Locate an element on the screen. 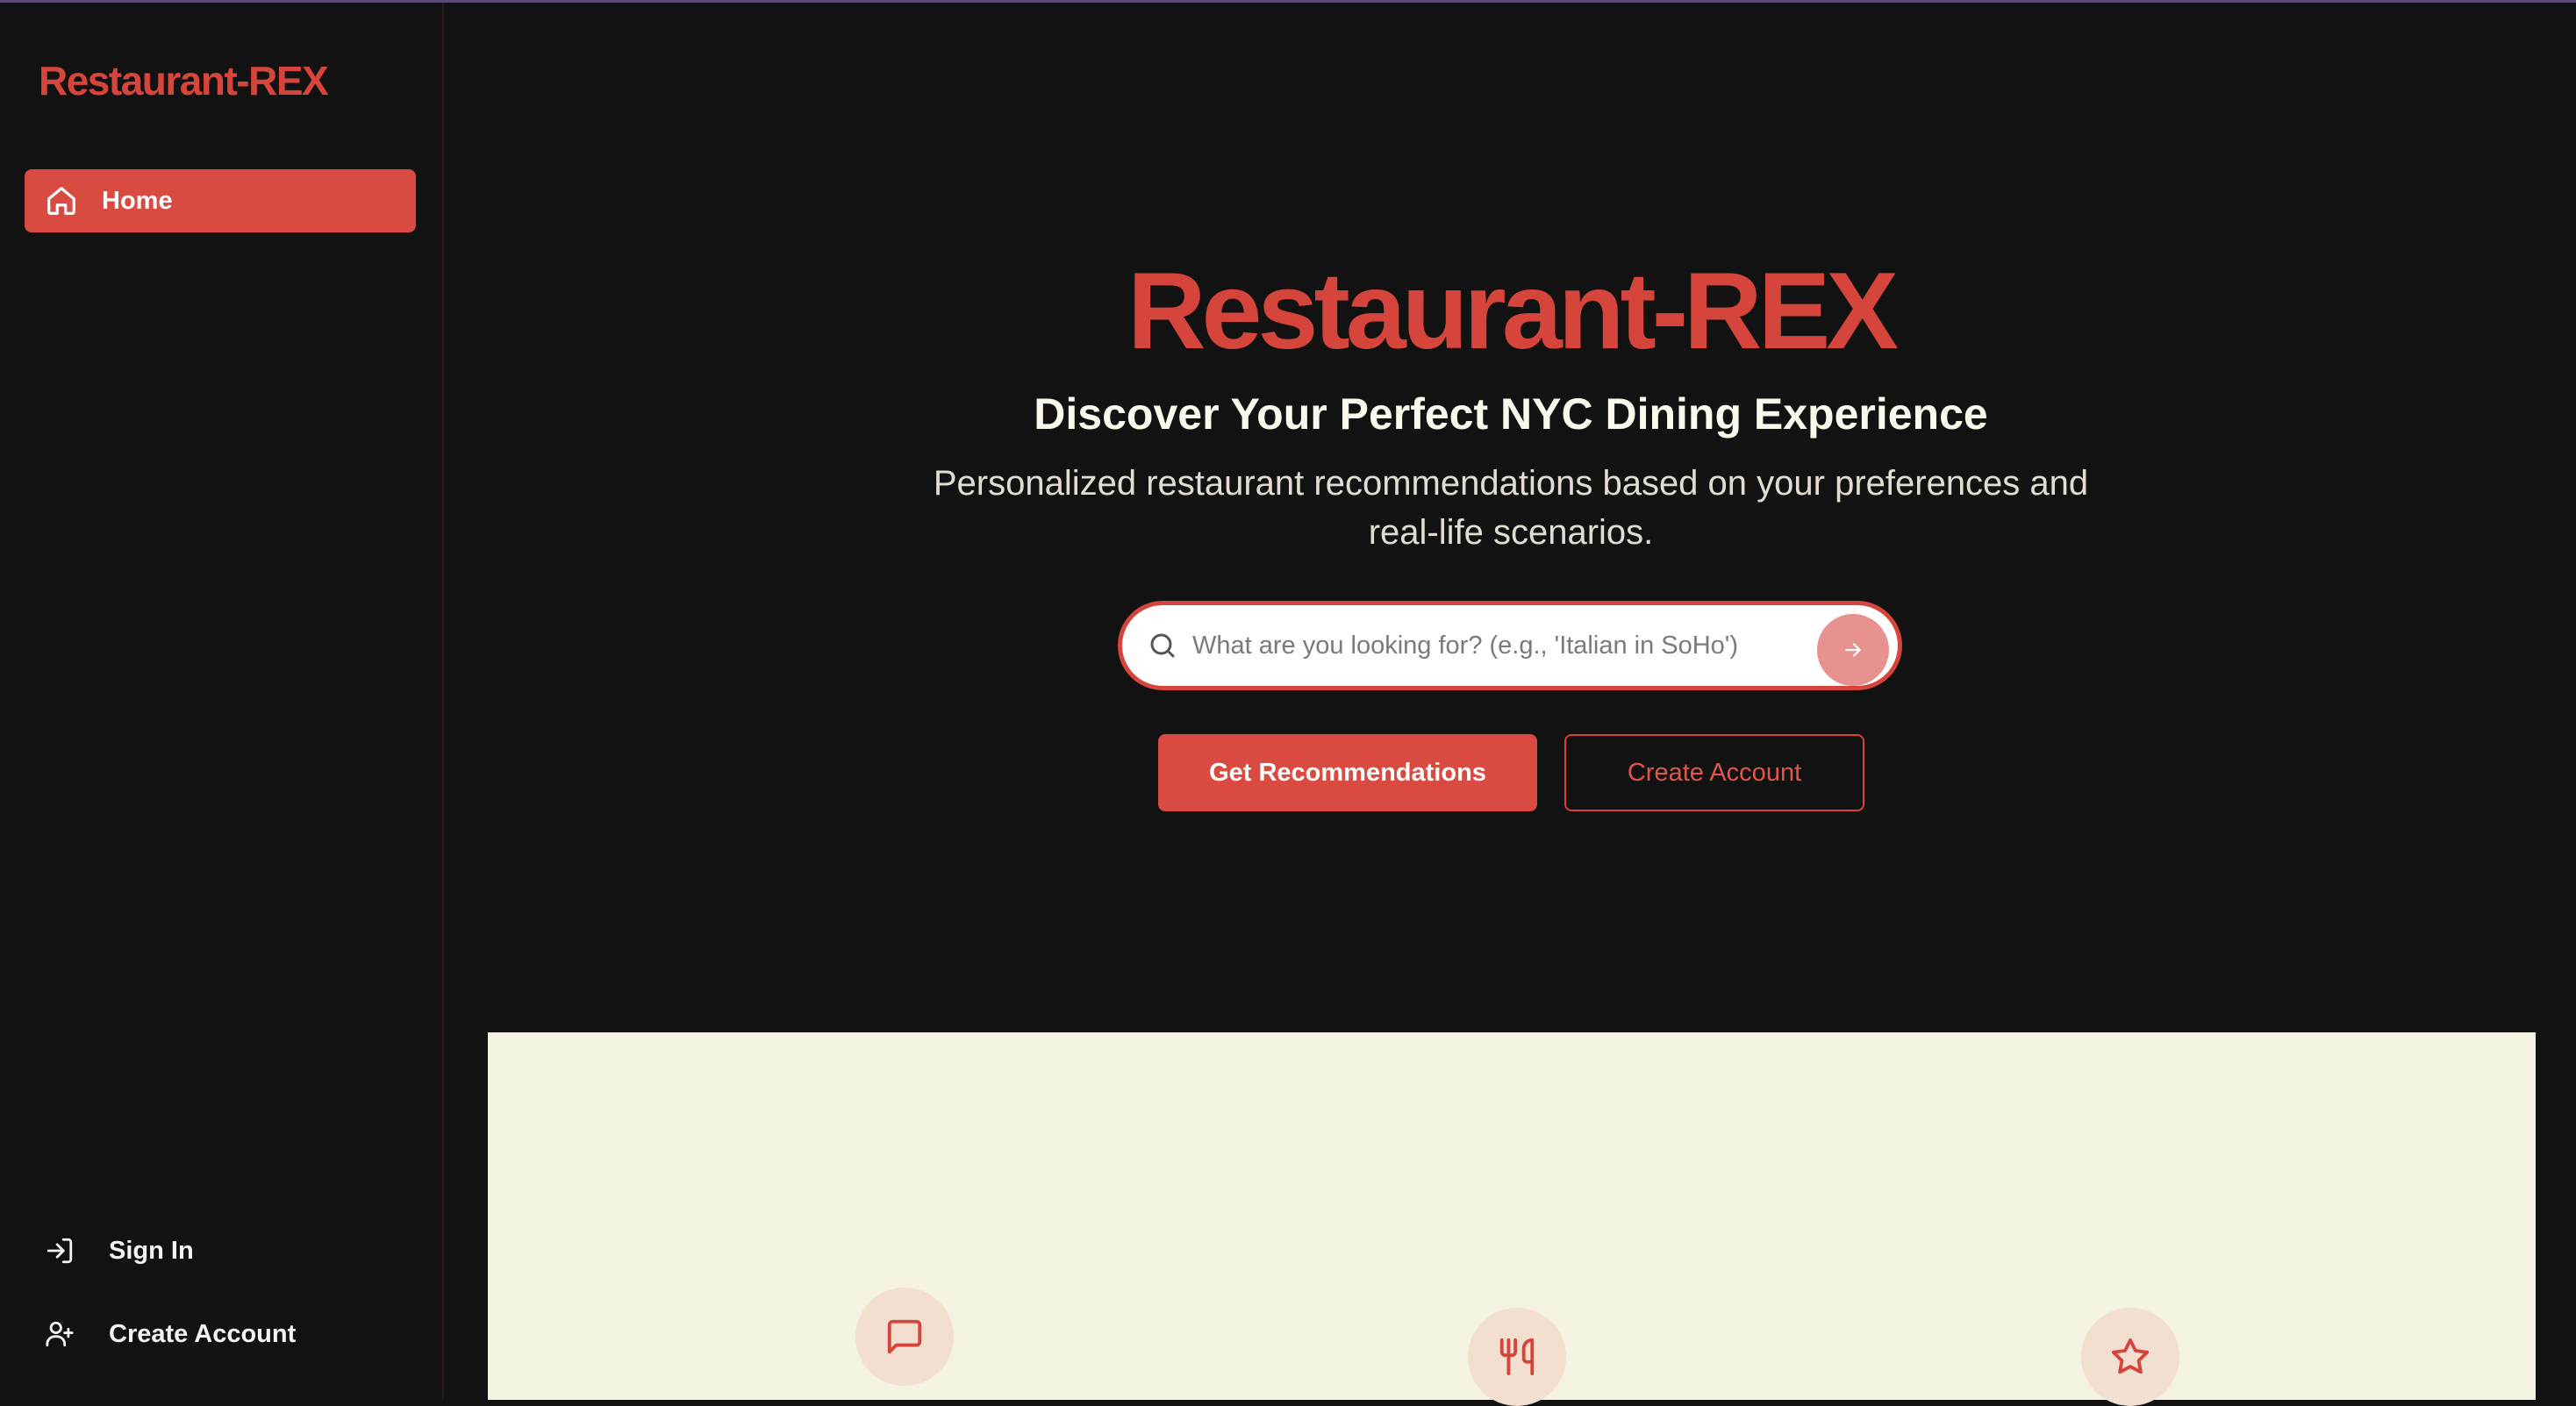 The image size is (2576, 1406). search-submit-button is located at coordinates (1853, 650).